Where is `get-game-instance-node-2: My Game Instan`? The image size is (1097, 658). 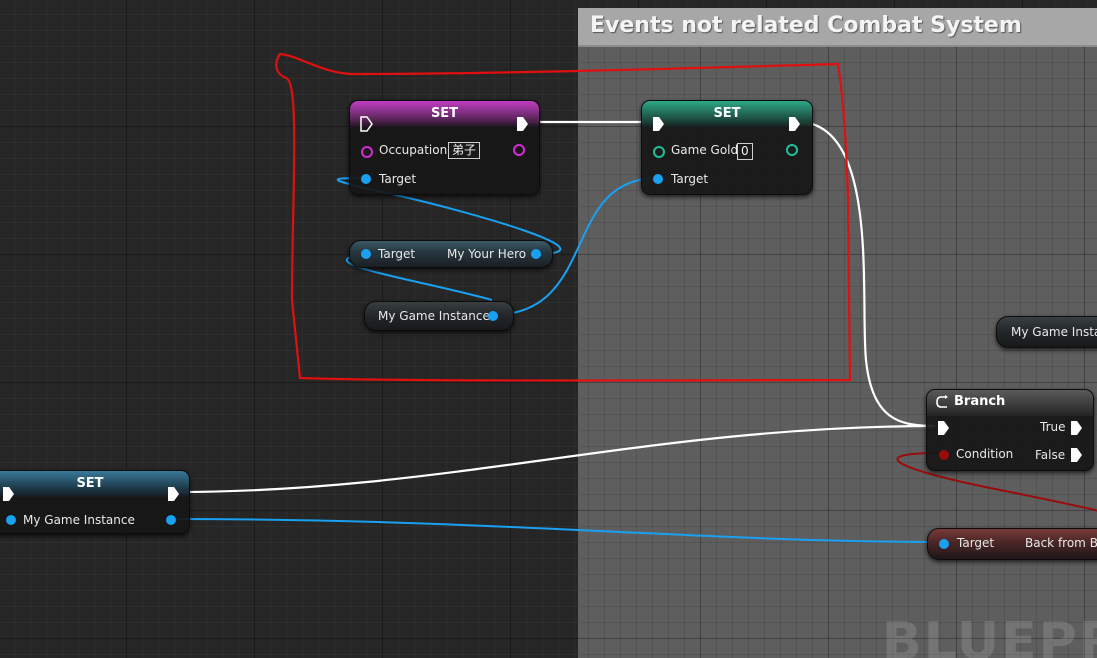 get-game-instance-node-2: My Game Instan is located at coordinates (1046, 332).